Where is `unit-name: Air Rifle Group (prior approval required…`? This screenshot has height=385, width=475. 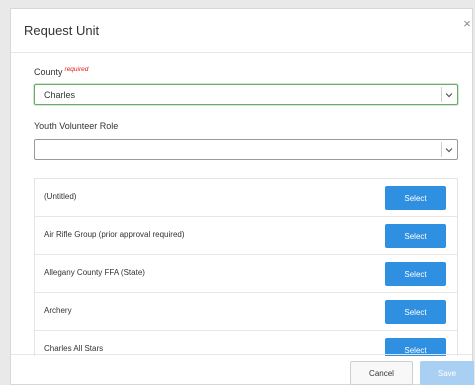
unit-name: Air Rifle Group (prior approval required… is located at coordinates (114, 234).